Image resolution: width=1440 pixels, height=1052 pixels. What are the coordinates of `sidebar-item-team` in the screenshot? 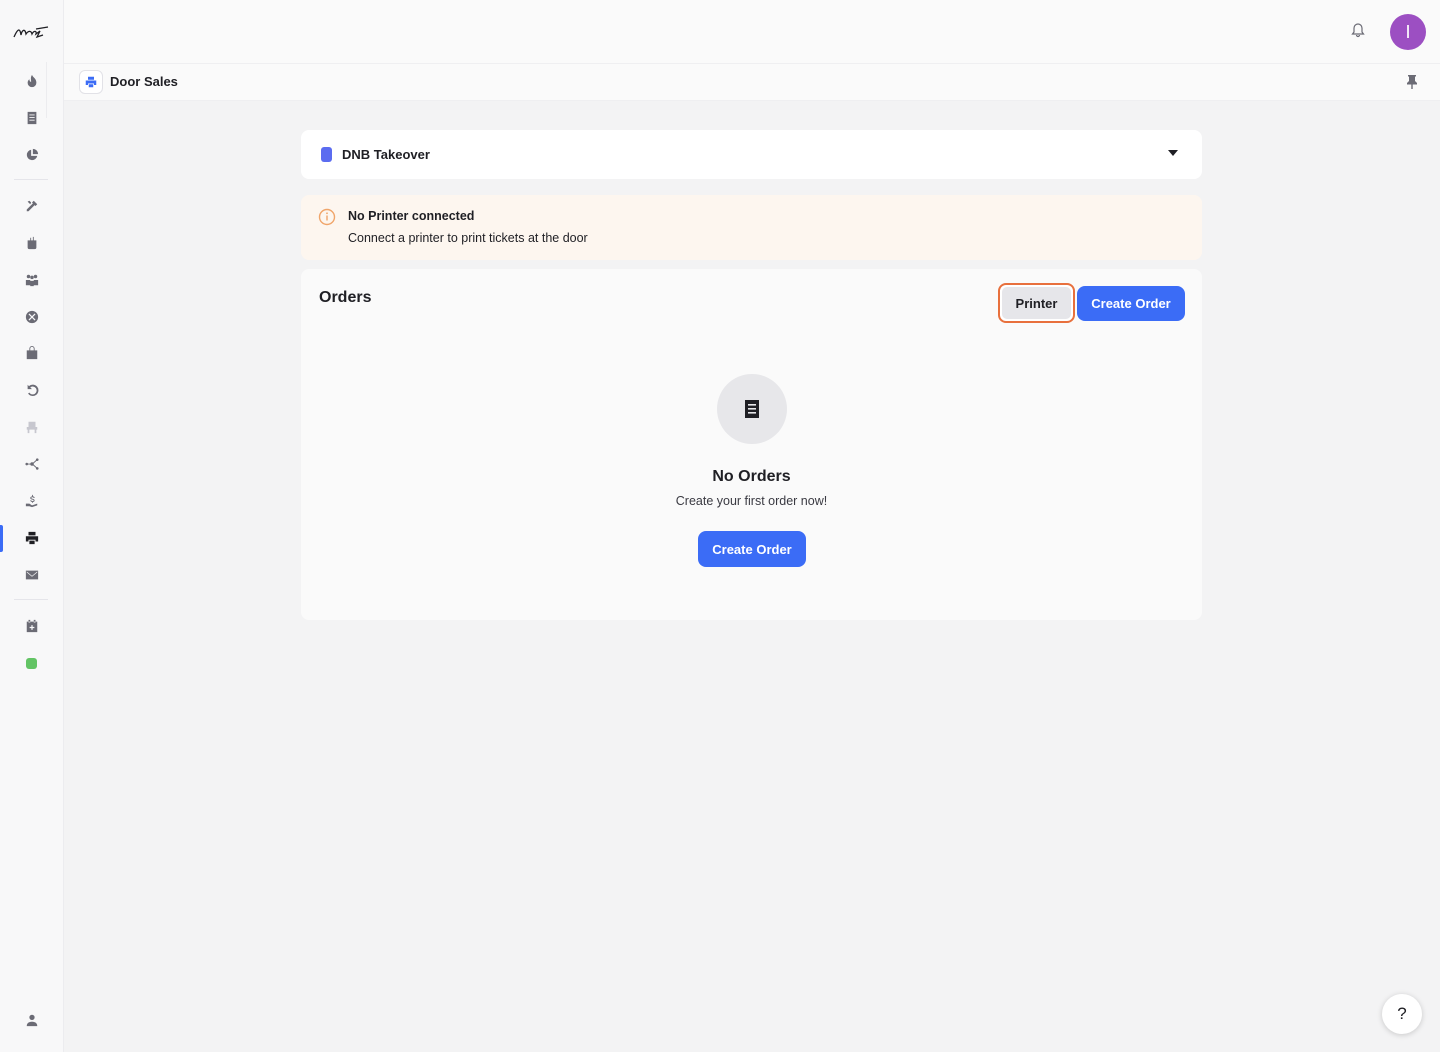 It's located at (32, 280).